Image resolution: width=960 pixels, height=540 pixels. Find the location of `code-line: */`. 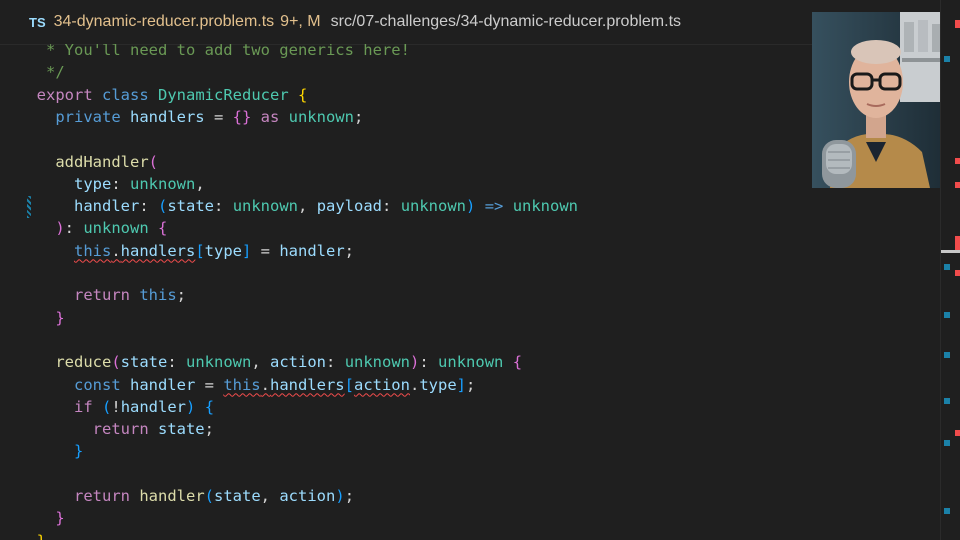

code-line: */ is located at coordinates (41, 72).